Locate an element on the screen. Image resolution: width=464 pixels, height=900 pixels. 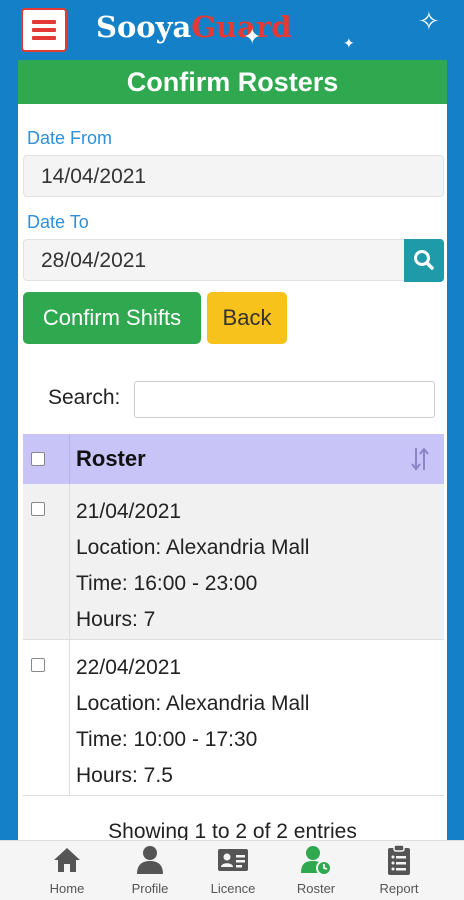
search-input is located at coordinates (284, 399).